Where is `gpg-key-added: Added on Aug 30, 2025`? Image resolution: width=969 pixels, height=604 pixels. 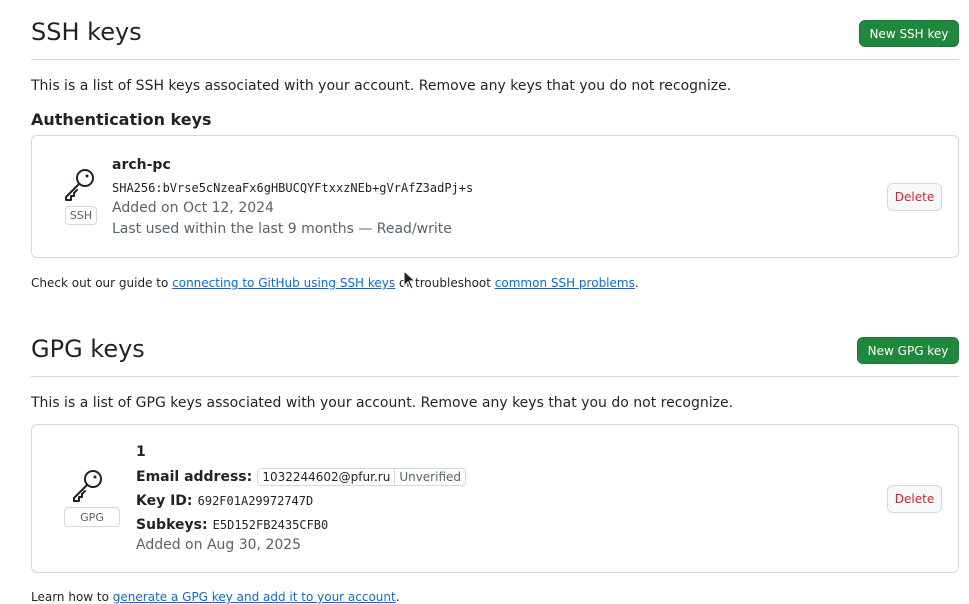 gpg-key-added: Added on Aug 30, 2025 is located at coordinates (219, 545).